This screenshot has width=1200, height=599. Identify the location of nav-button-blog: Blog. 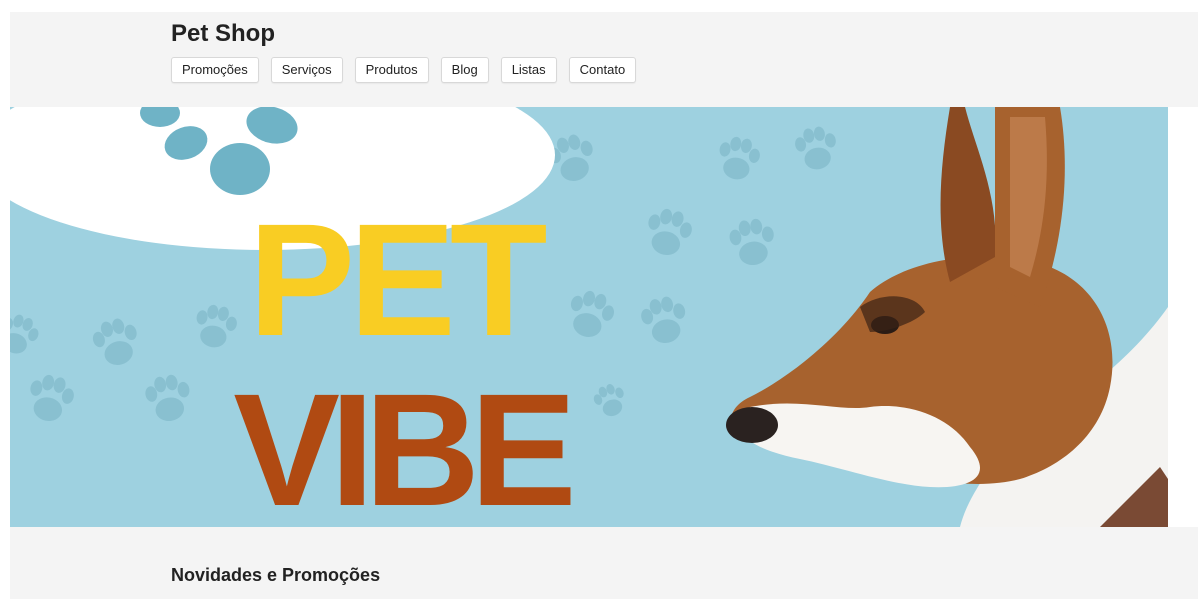
(464, 70).